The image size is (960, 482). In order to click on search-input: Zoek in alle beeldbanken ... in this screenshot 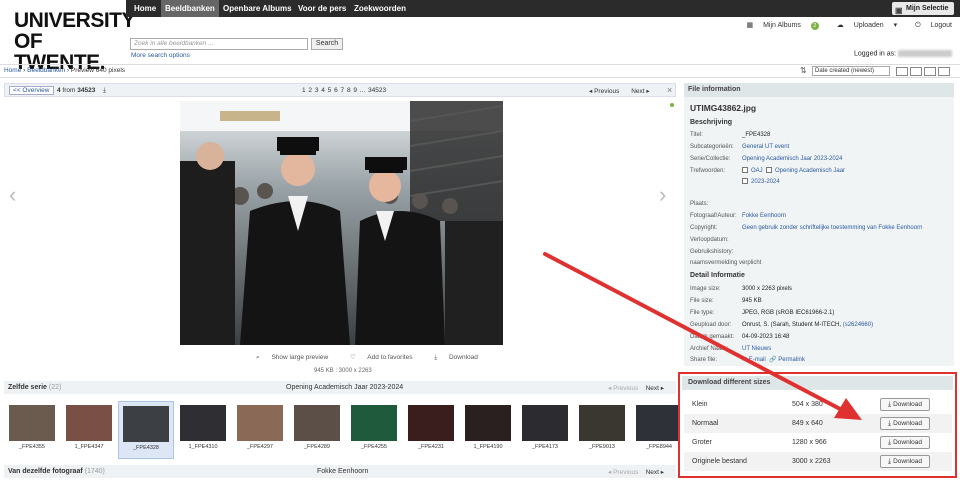, I will do `click(219, 44)`.